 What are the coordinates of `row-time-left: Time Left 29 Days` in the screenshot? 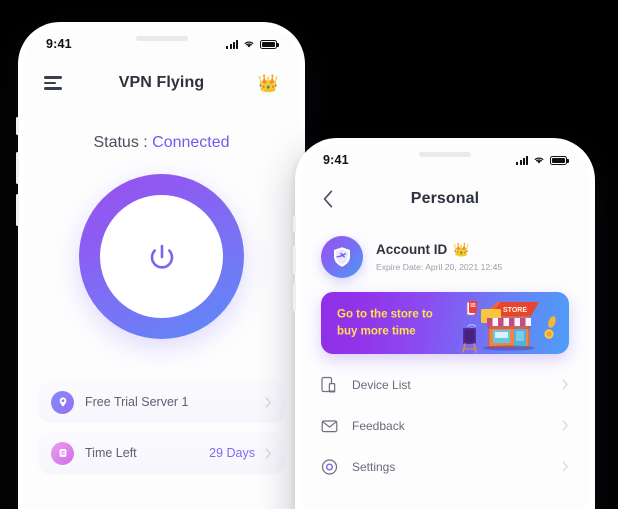 It's located at (161, 453).